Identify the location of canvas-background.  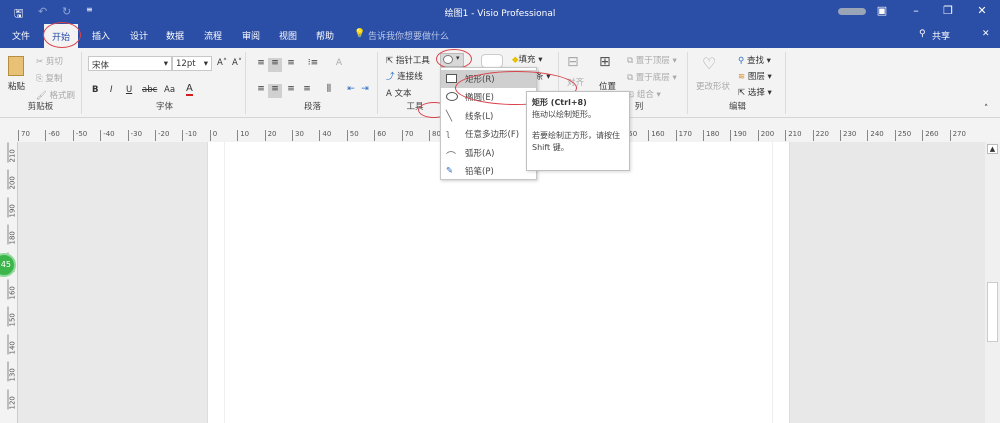
(112, 282).